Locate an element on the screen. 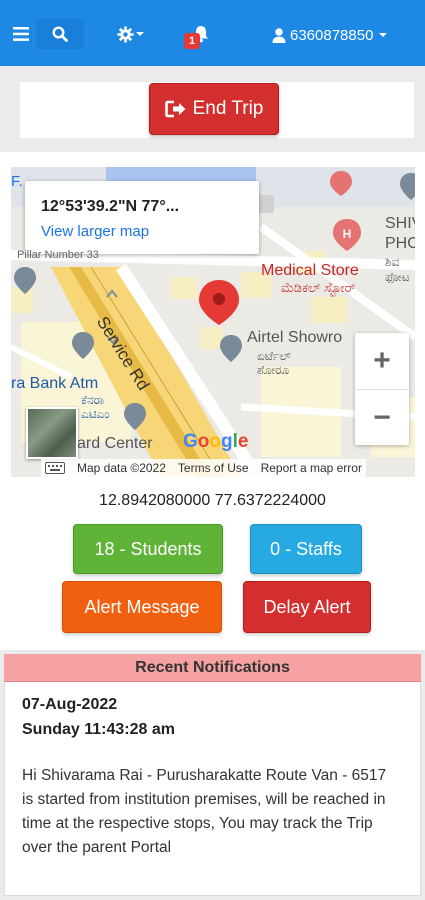 This screenshot has width=425, height=900. map-label-airtel: Airtel Showro is located at coordinates (295, 337).